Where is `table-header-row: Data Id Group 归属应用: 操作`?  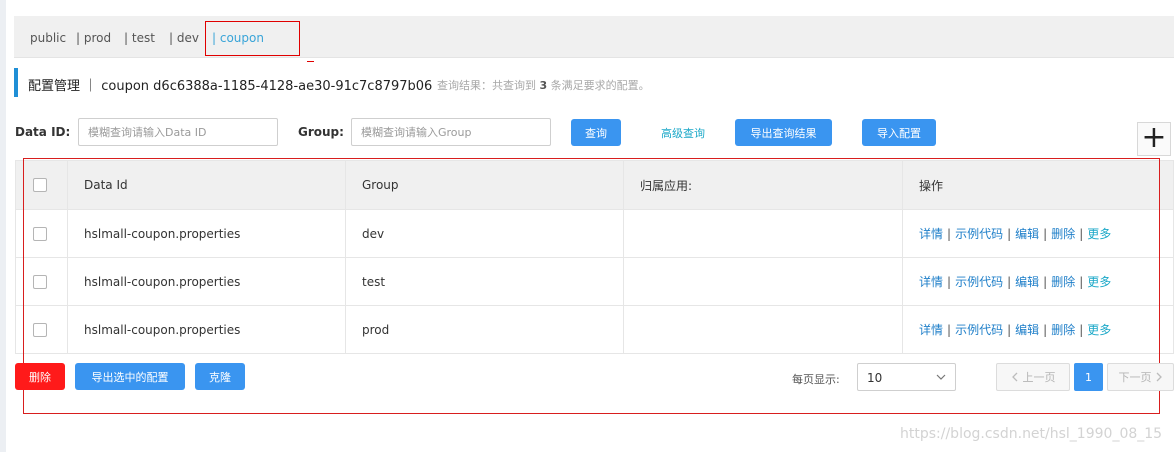
table-header-row: Data Id Group 归属应用: 操作 is located at coordinates (594, 185).